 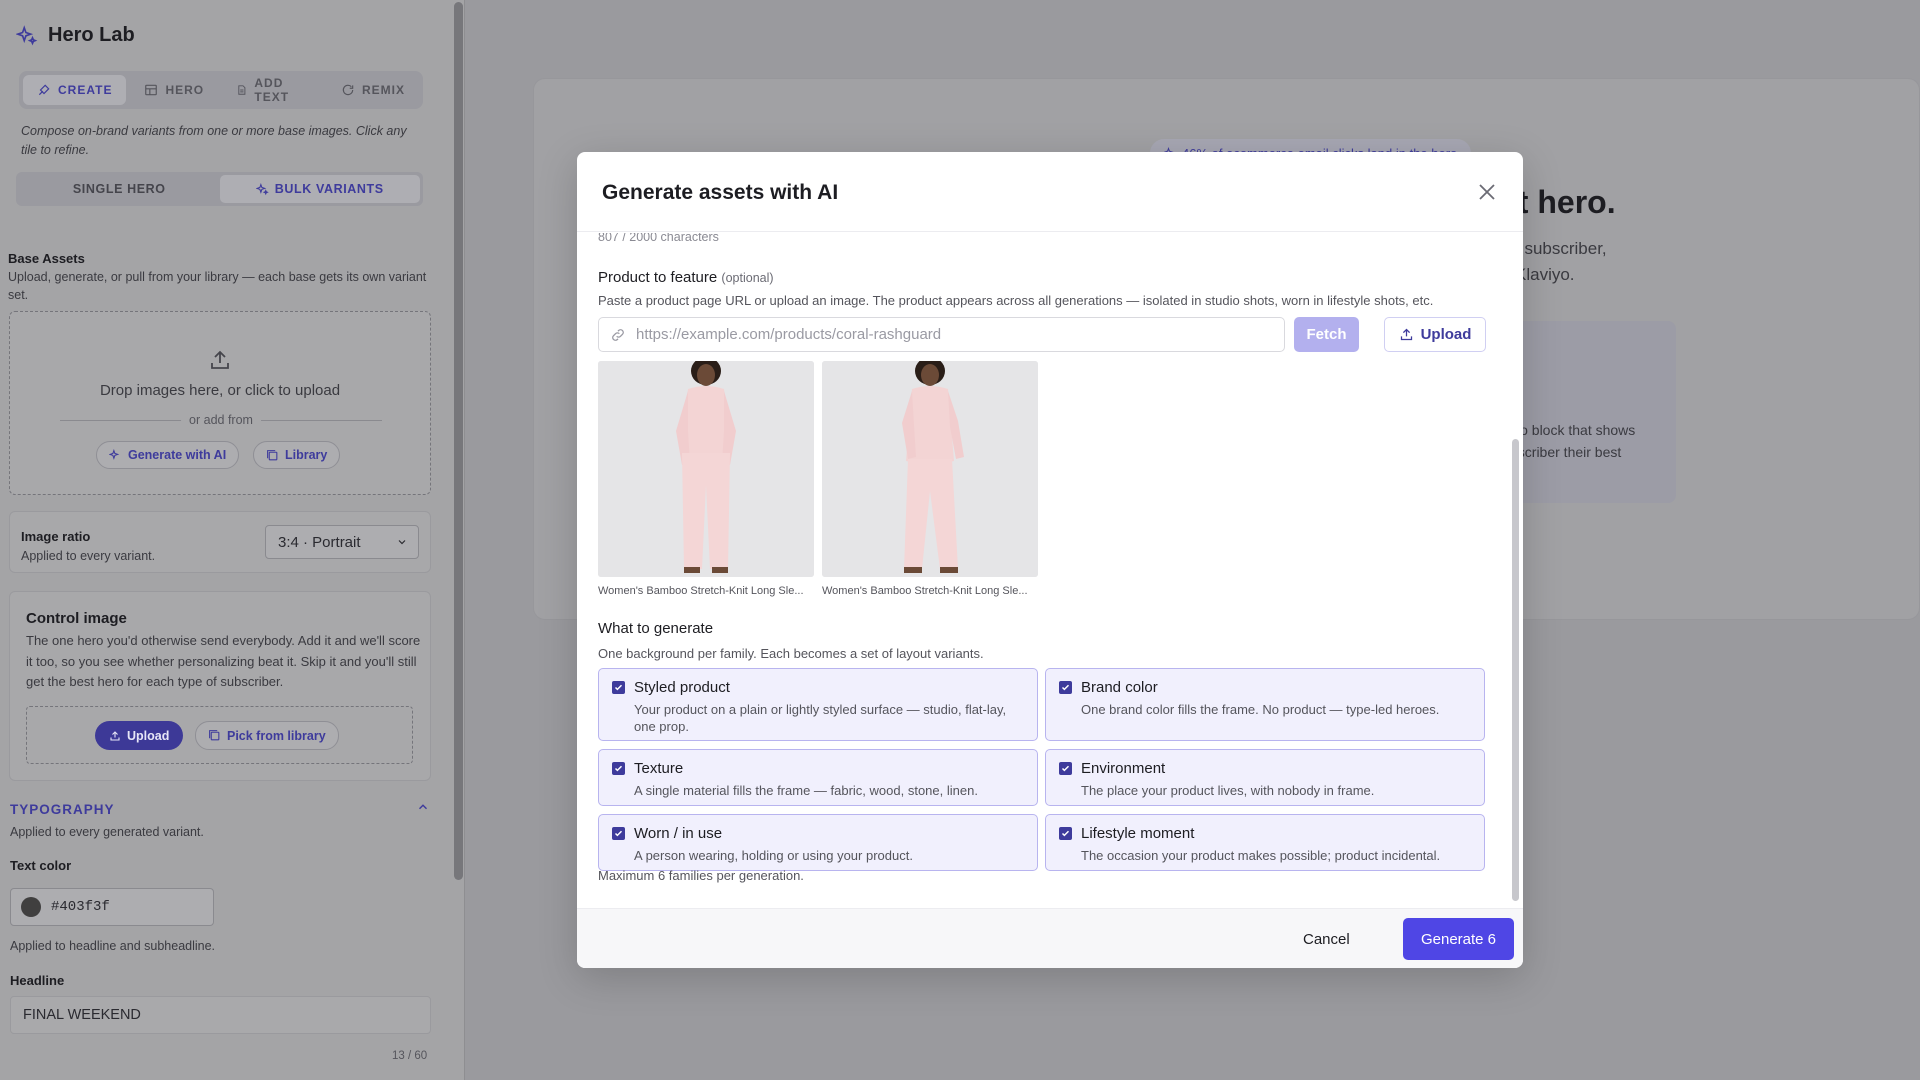 What do you see at coordinates (220, 390) in the screenshot?
I see `dropzone-text: Drop images here, or click to upload` at bounding box center [220, 390].